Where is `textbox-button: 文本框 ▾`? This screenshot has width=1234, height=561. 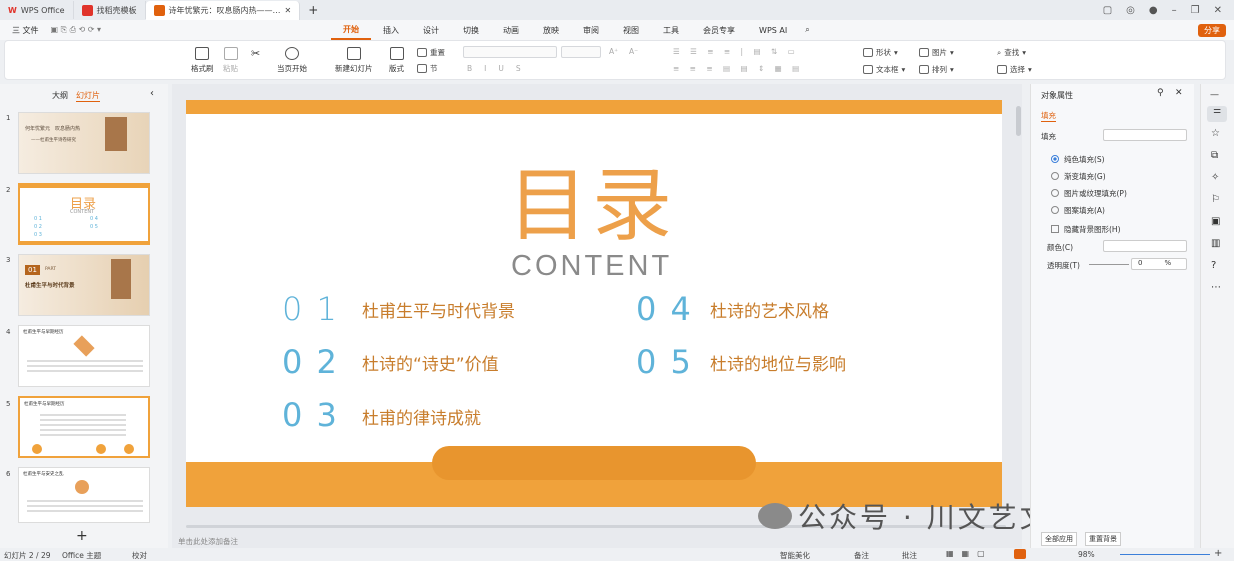
textbox-button: 文本框 ▾ is located at coordinates (884, 69).